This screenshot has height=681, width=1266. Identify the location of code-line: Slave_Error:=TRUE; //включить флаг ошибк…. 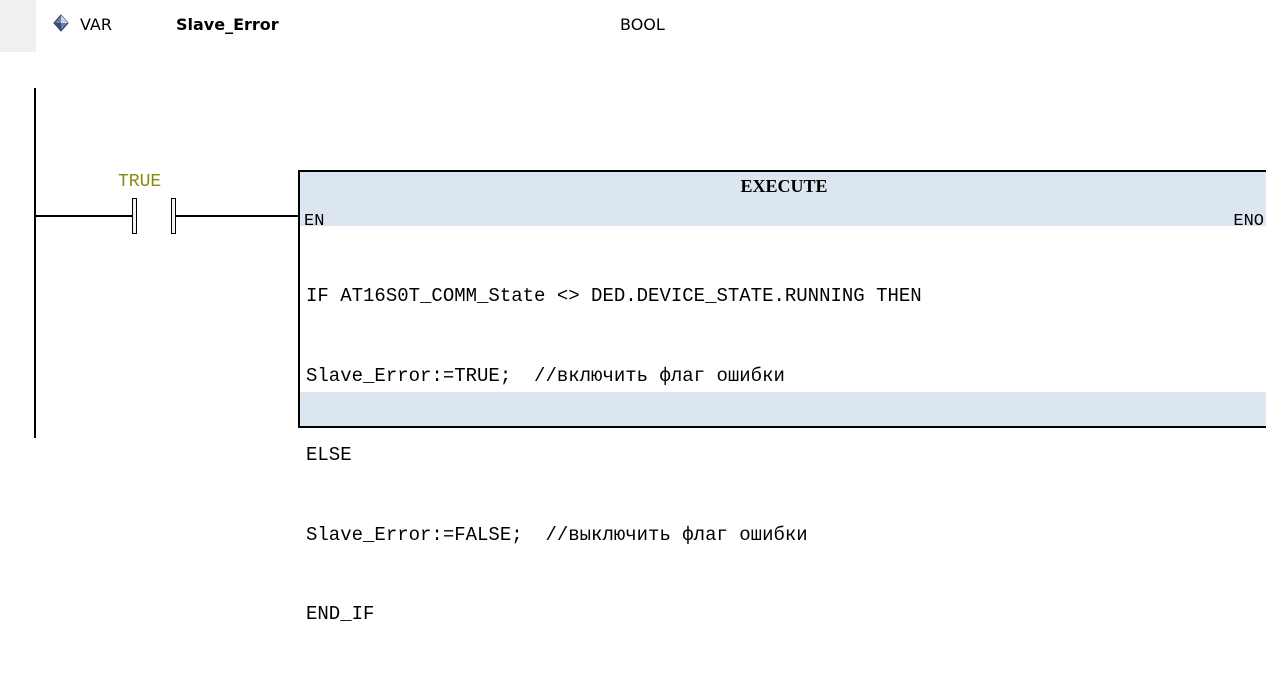
(614, 376).